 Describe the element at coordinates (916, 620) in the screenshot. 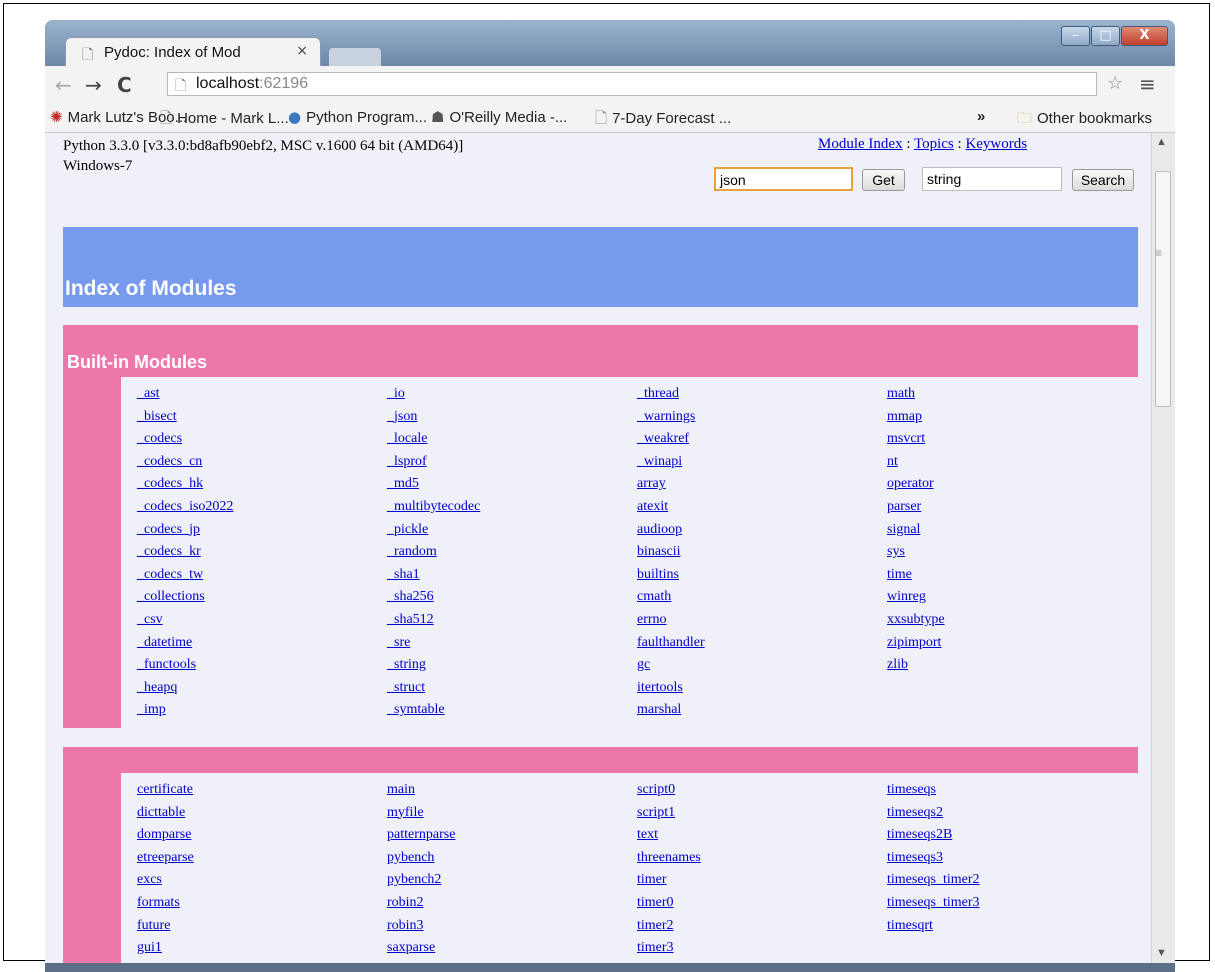

I see `module-link: xxsubtype` at that location.